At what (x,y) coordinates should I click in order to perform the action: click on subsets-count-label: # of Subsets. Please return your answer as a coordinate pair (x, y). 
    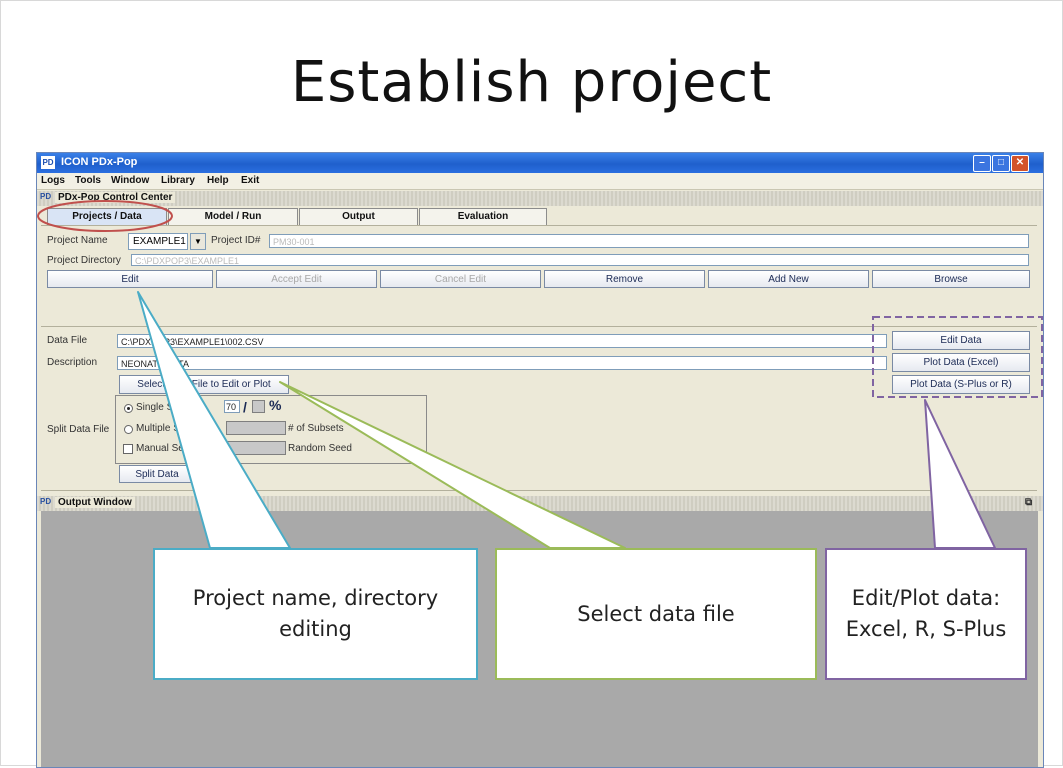
    Looking at the image, I should click on (316, 428).